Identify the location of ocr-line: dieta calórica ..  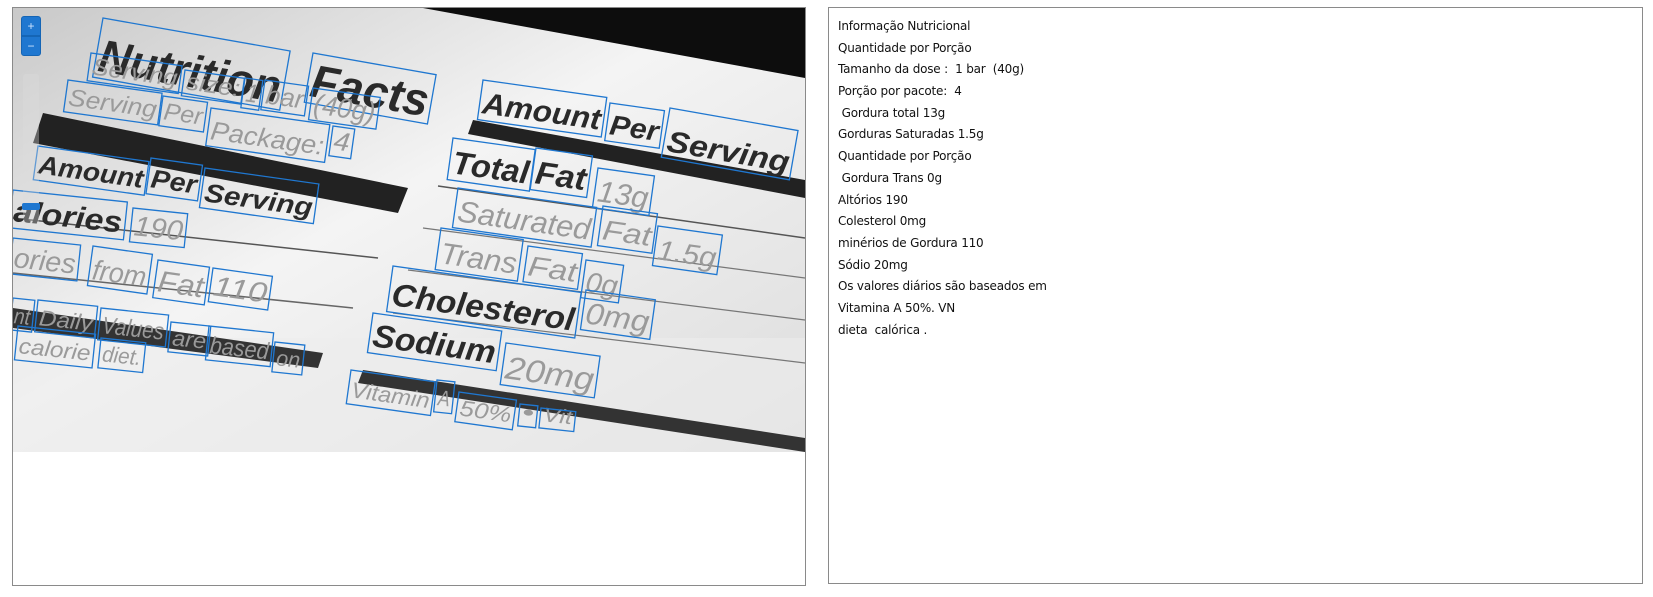
(883, 329).